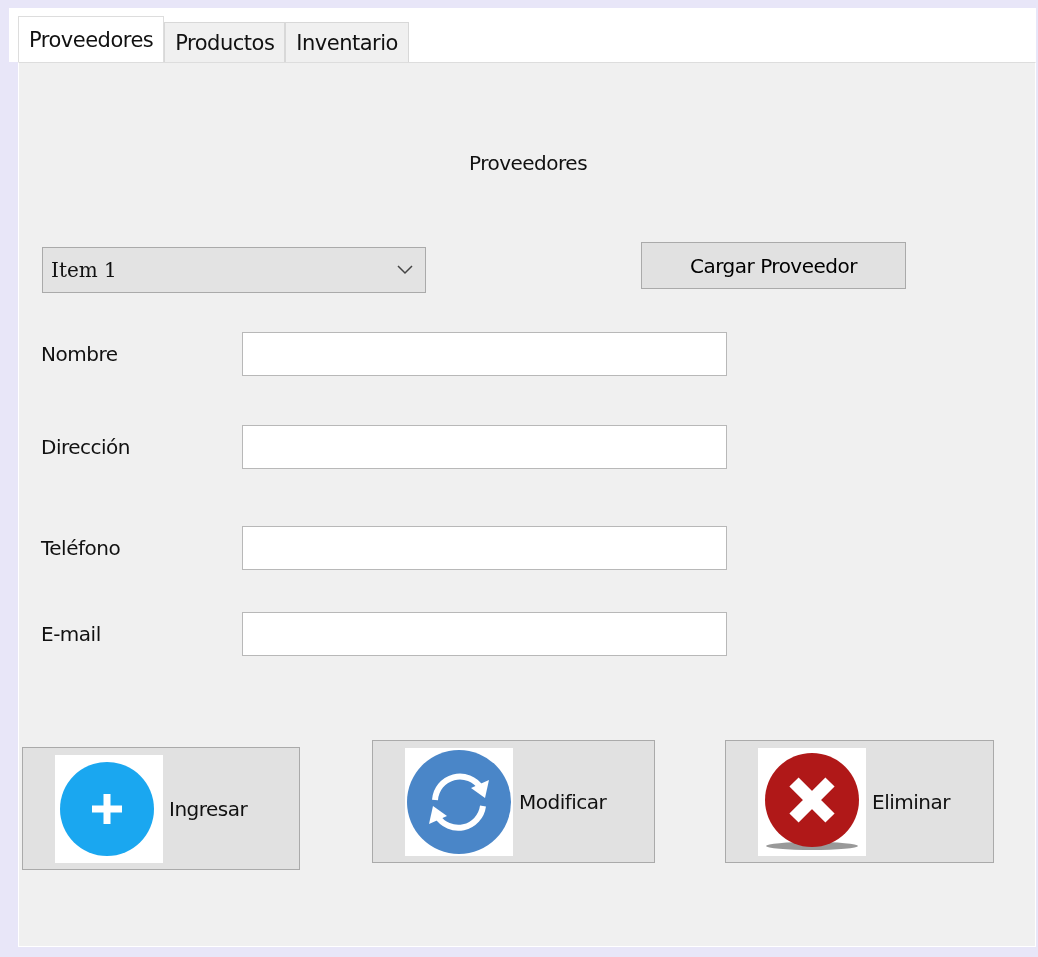  Describe the element at coordinates (109, 808) in the screenshot. I see `plus-icon` at that location.